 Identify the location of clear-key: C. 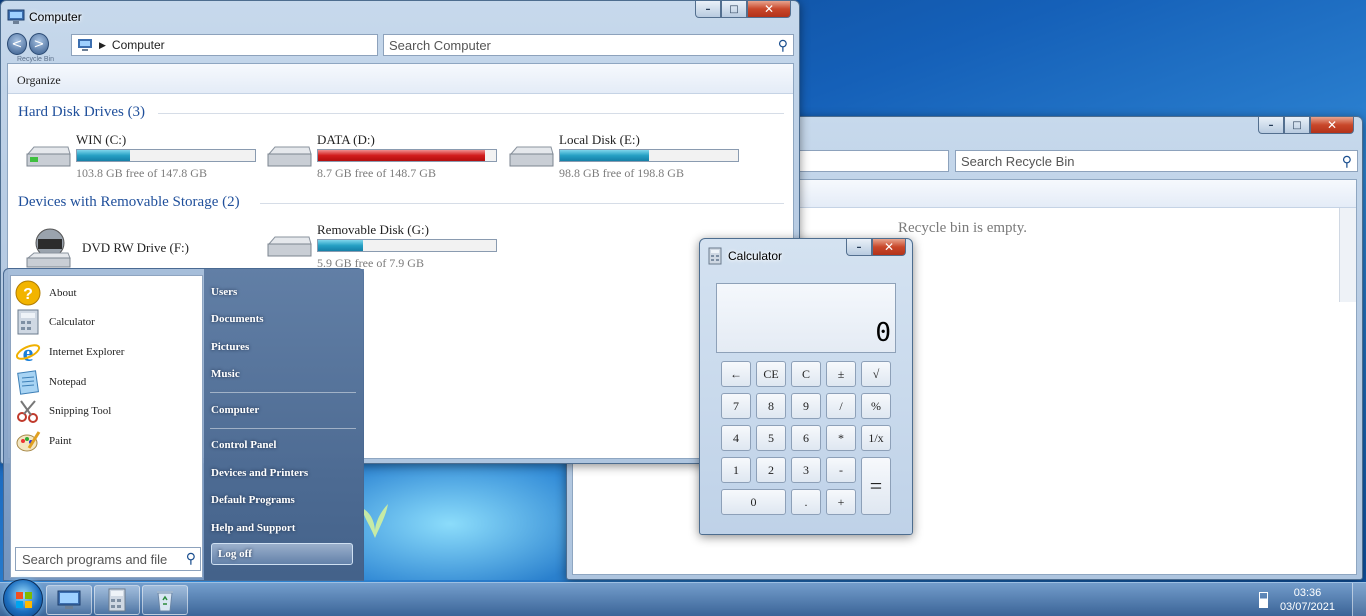
(806, 374).